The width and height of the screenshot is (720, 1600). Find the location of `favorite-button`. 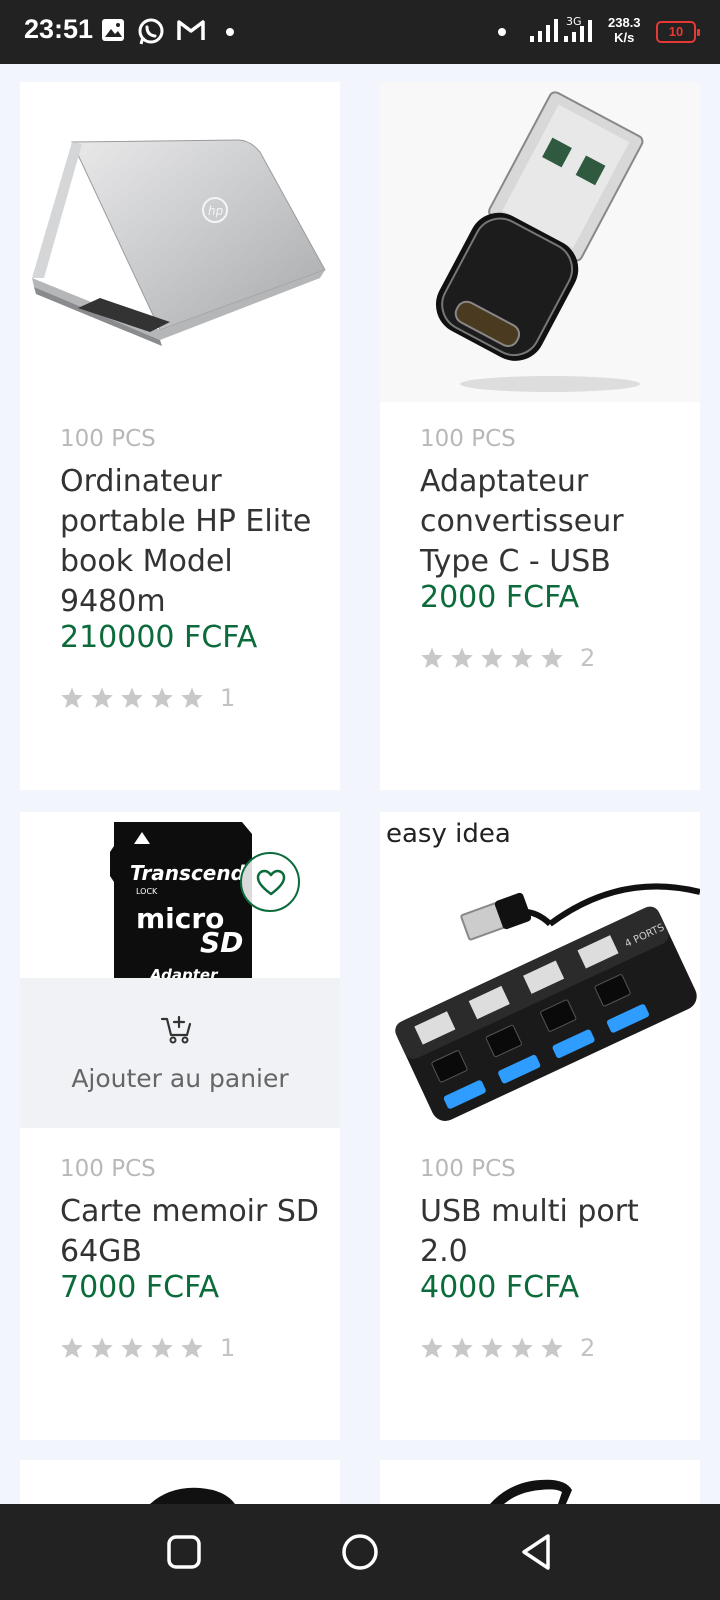

favorite-button is located at coordinates (270, 882).